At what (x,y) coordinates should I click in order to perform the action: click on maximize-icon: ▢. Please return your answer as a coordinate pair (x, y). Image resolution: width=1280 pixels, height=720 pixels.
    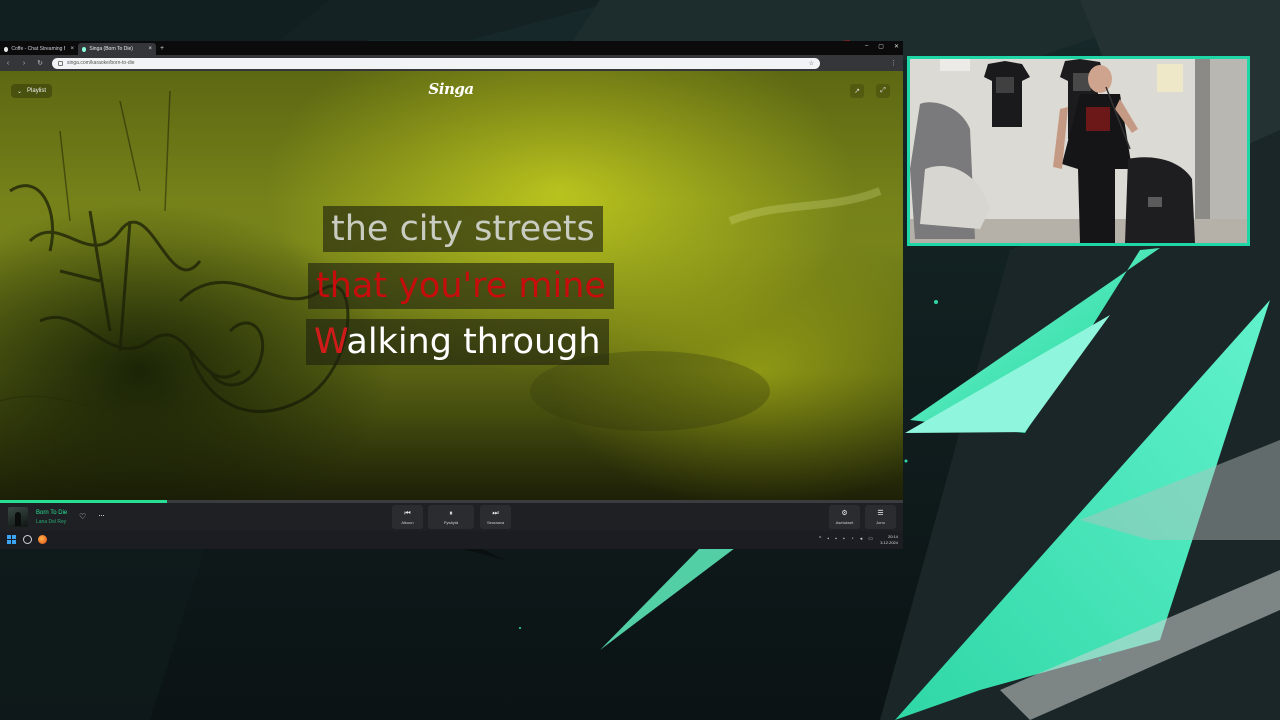
    Looking at the image, I should click on (881, 46).